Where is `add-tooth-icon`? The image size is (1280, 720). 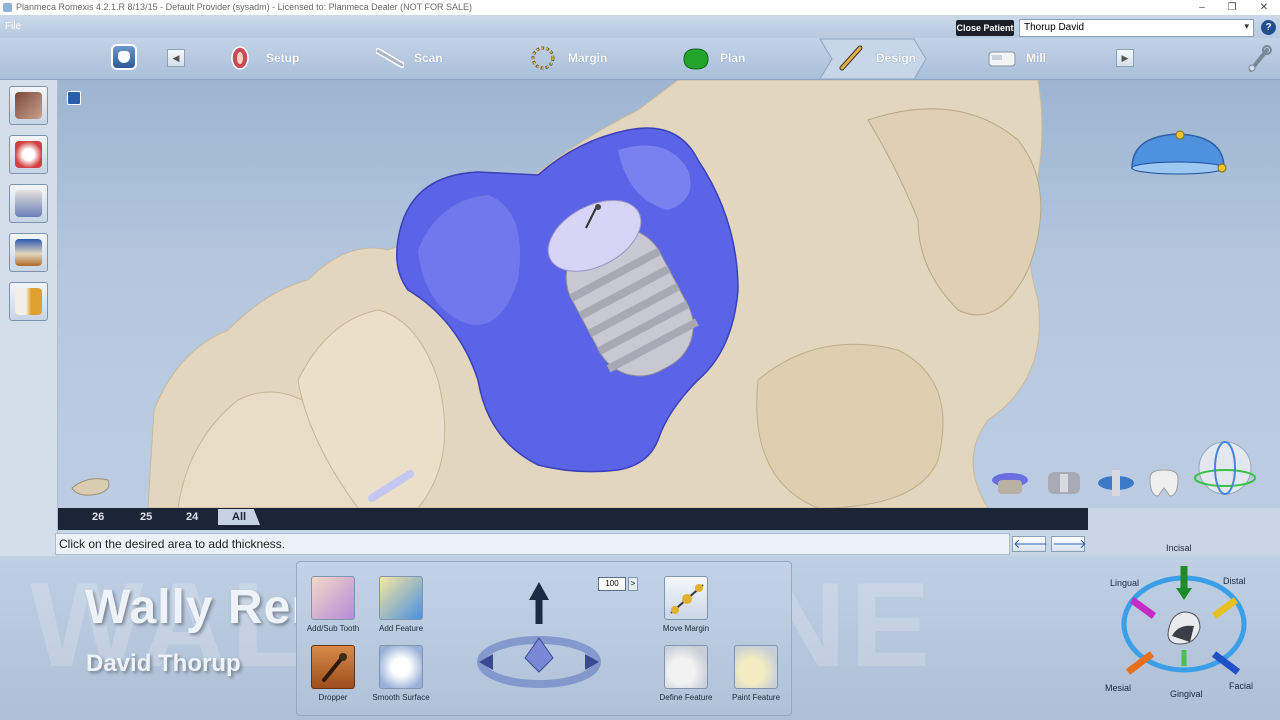
add-tooth-icon is located at coordinates (333, 598).